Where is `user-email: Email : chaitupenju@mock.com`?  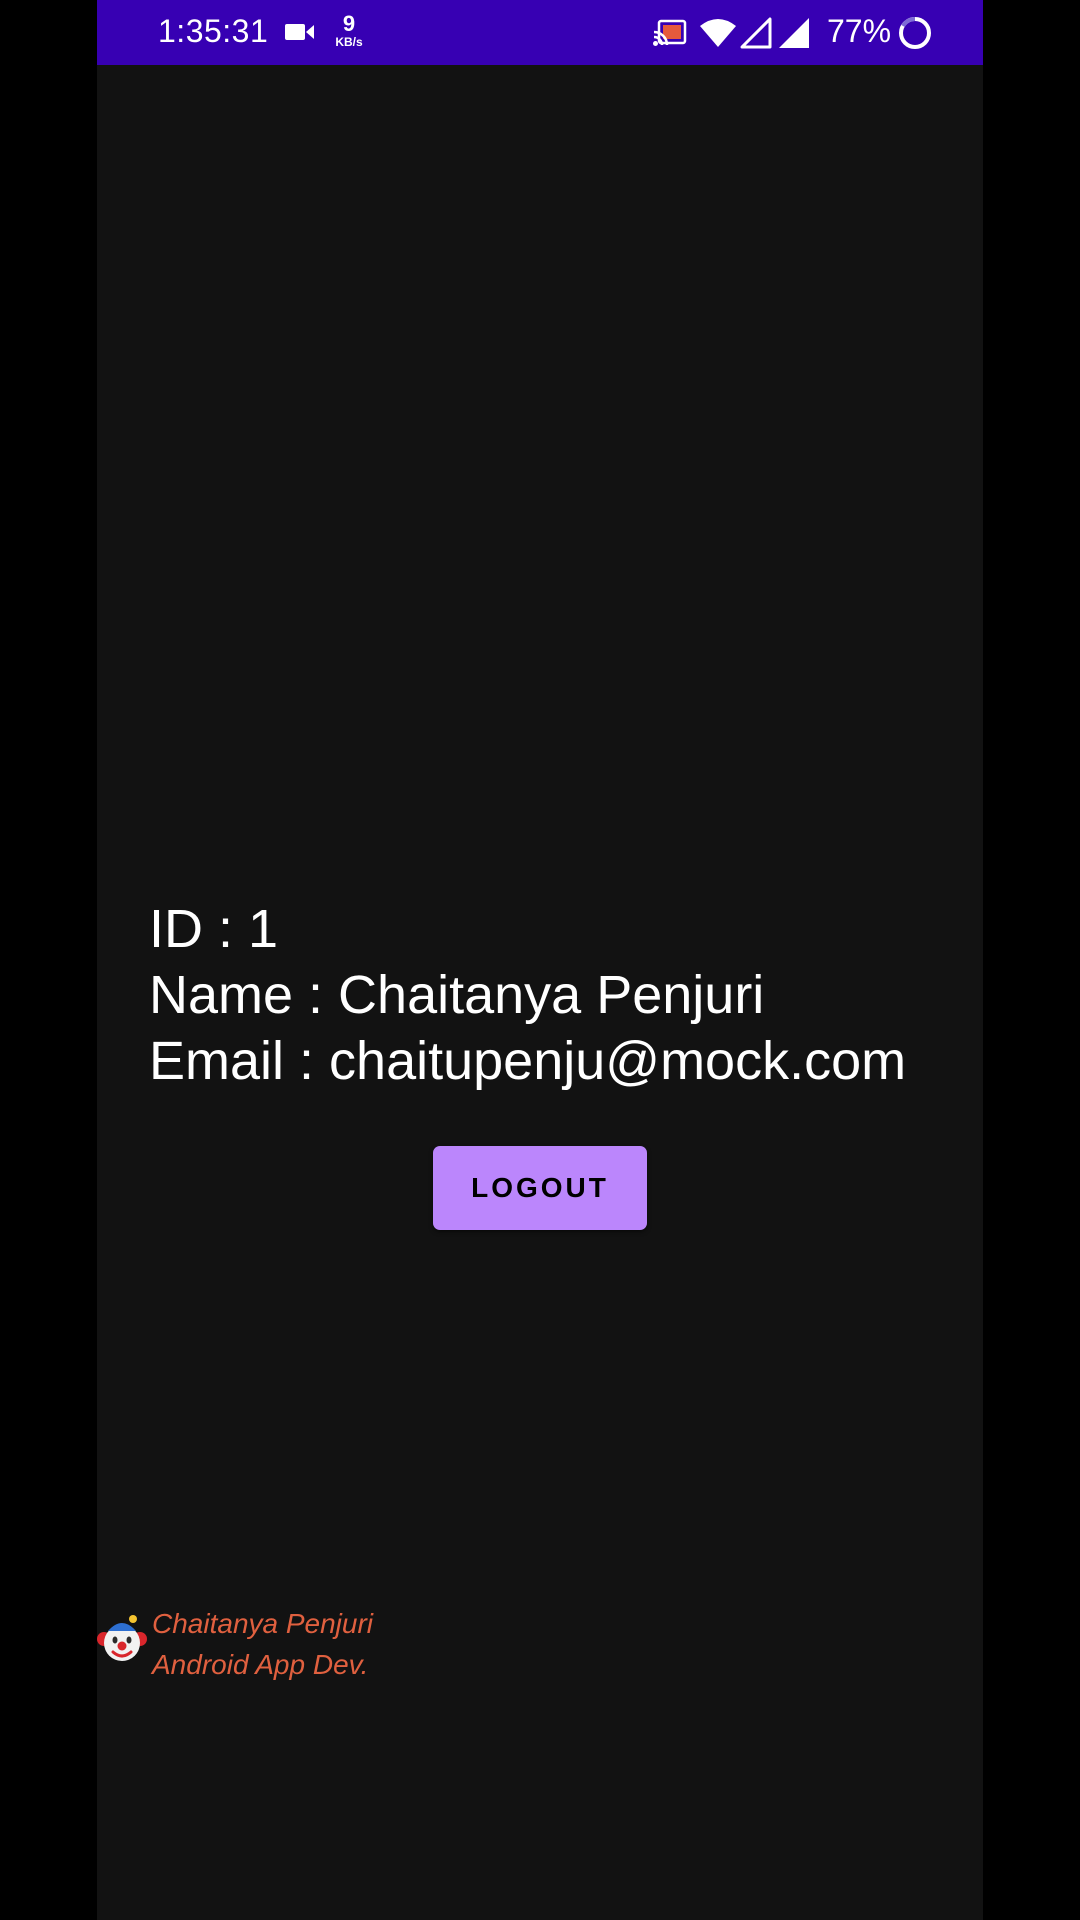 user-email: Email : chaitupenju@mock.com is located at coordinates (528, 1061).